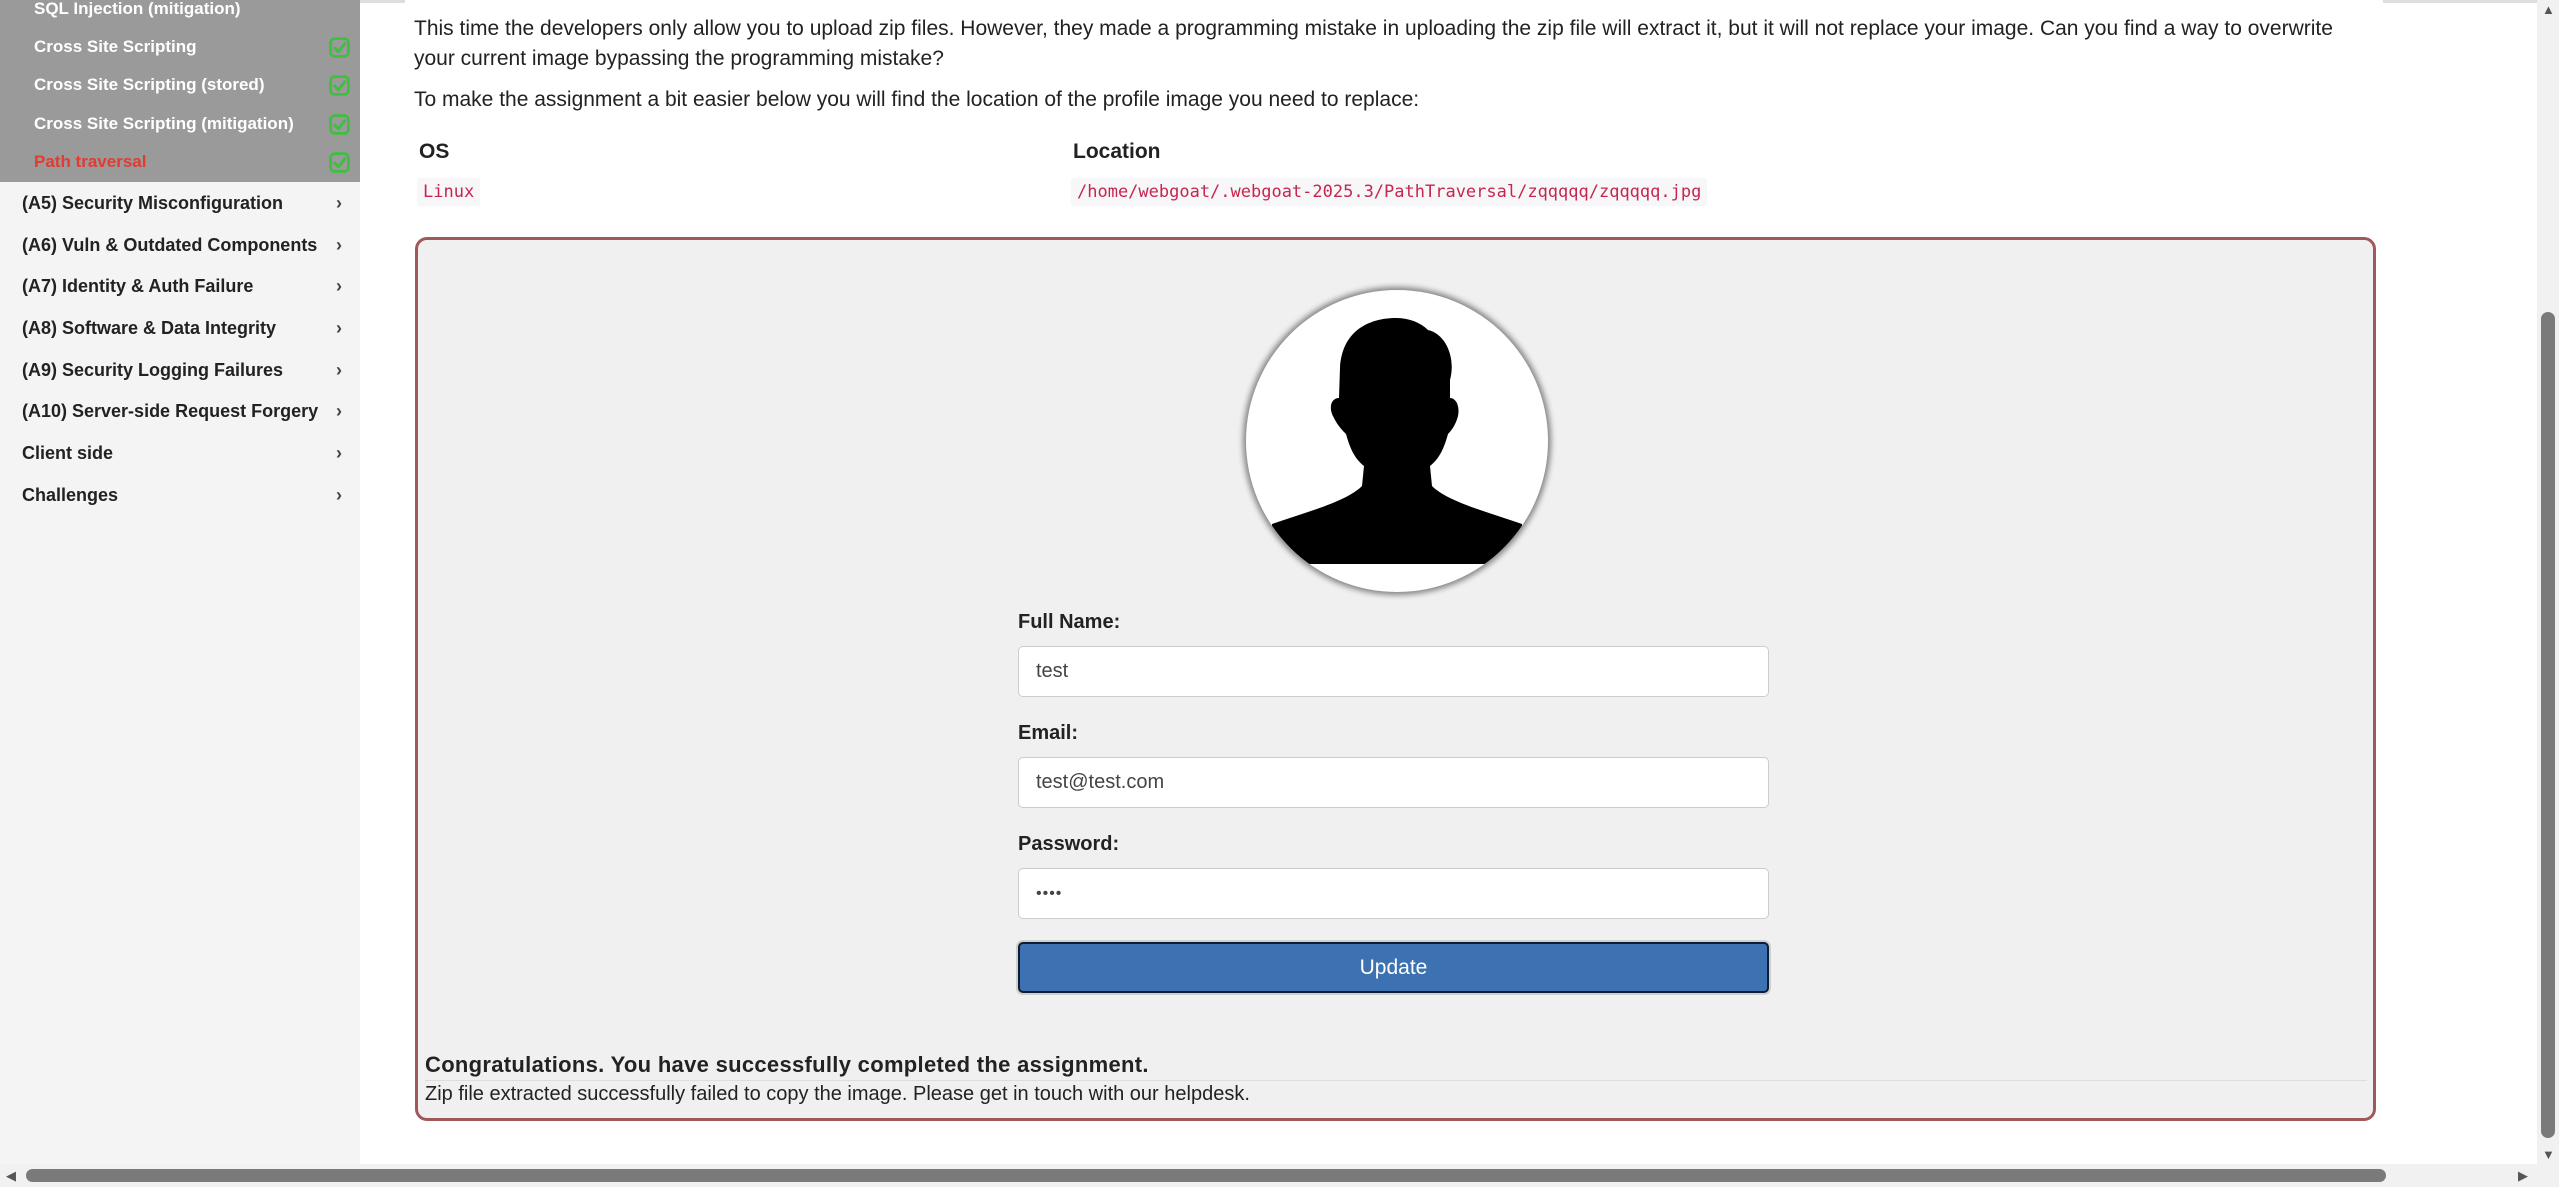  I want to click on nav-category-a6: (A6) Vuln & Outdated Components ›, so click(182, 245).